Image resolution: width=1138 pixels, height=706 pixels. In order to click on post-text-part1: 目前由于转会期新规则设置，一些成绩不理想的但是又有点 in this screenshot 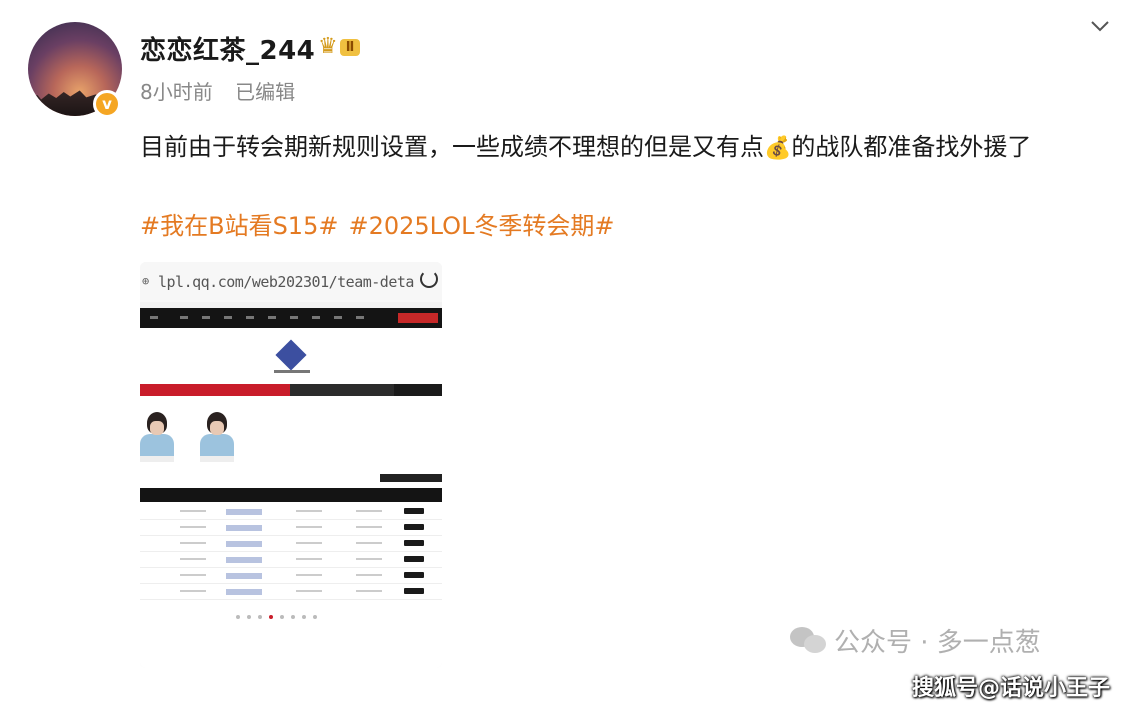, I will do `click(452, 147)`.